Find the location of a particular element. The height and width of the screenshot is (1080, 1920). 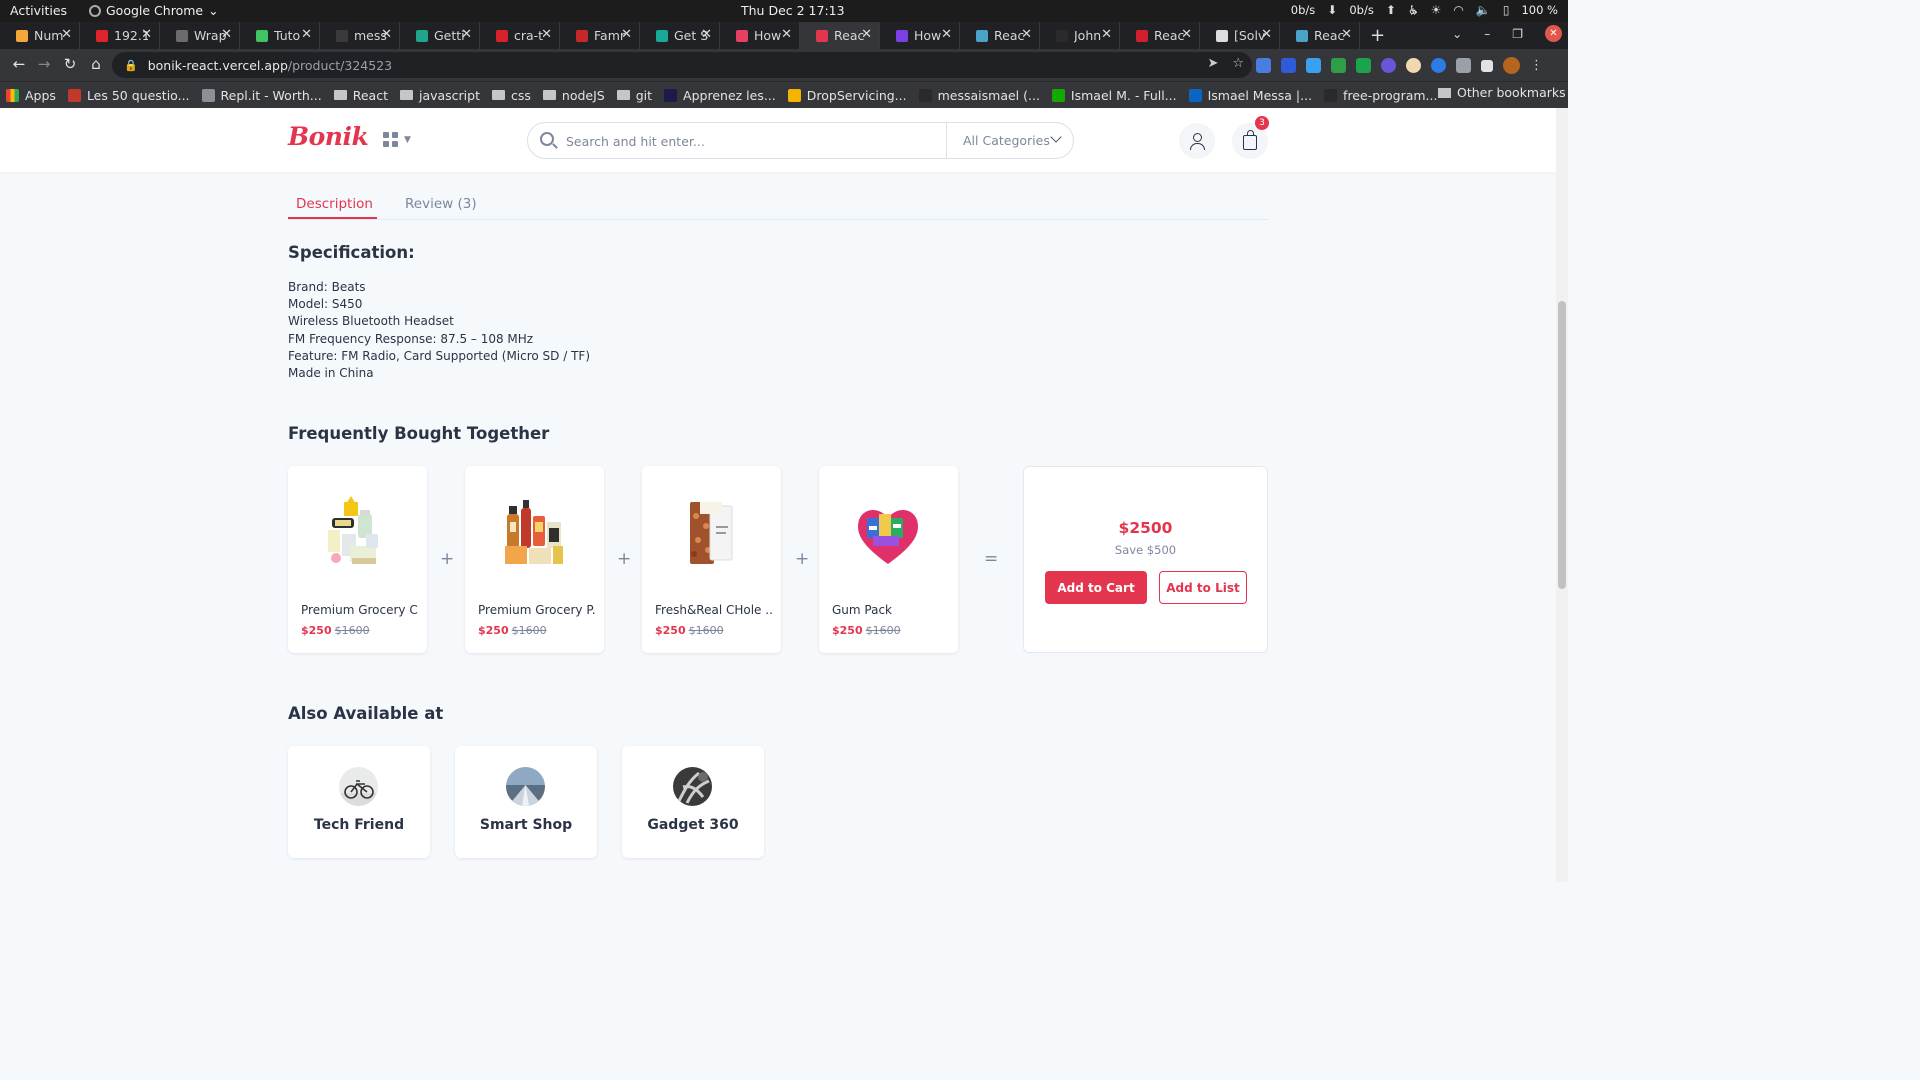

account-button is located at coordinates (1197, 141).